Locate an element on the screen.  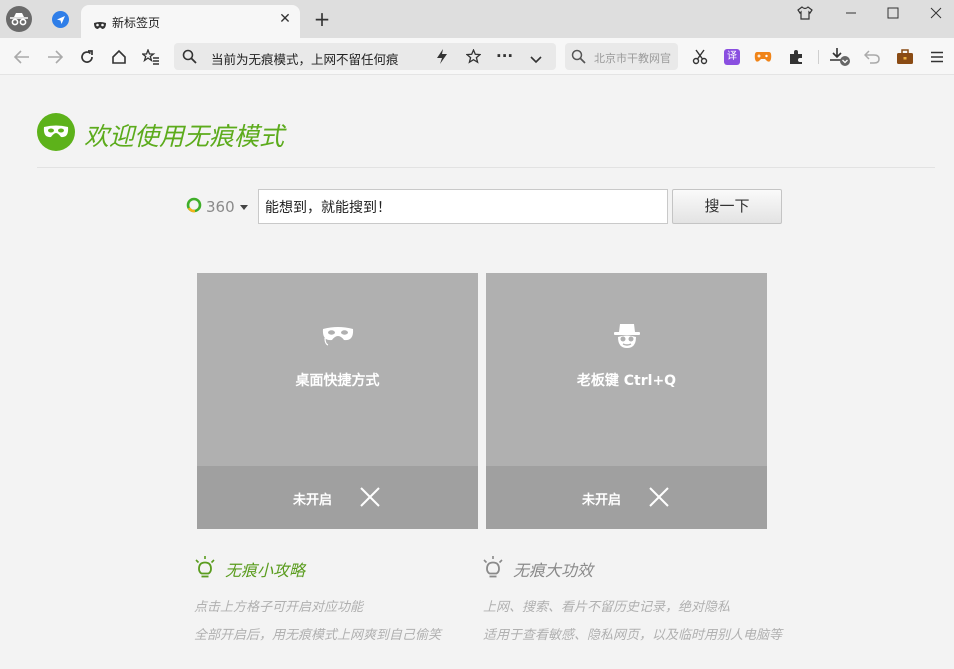
title-bar: 新标签页 ✕ + is located at coordinates (477, 19).